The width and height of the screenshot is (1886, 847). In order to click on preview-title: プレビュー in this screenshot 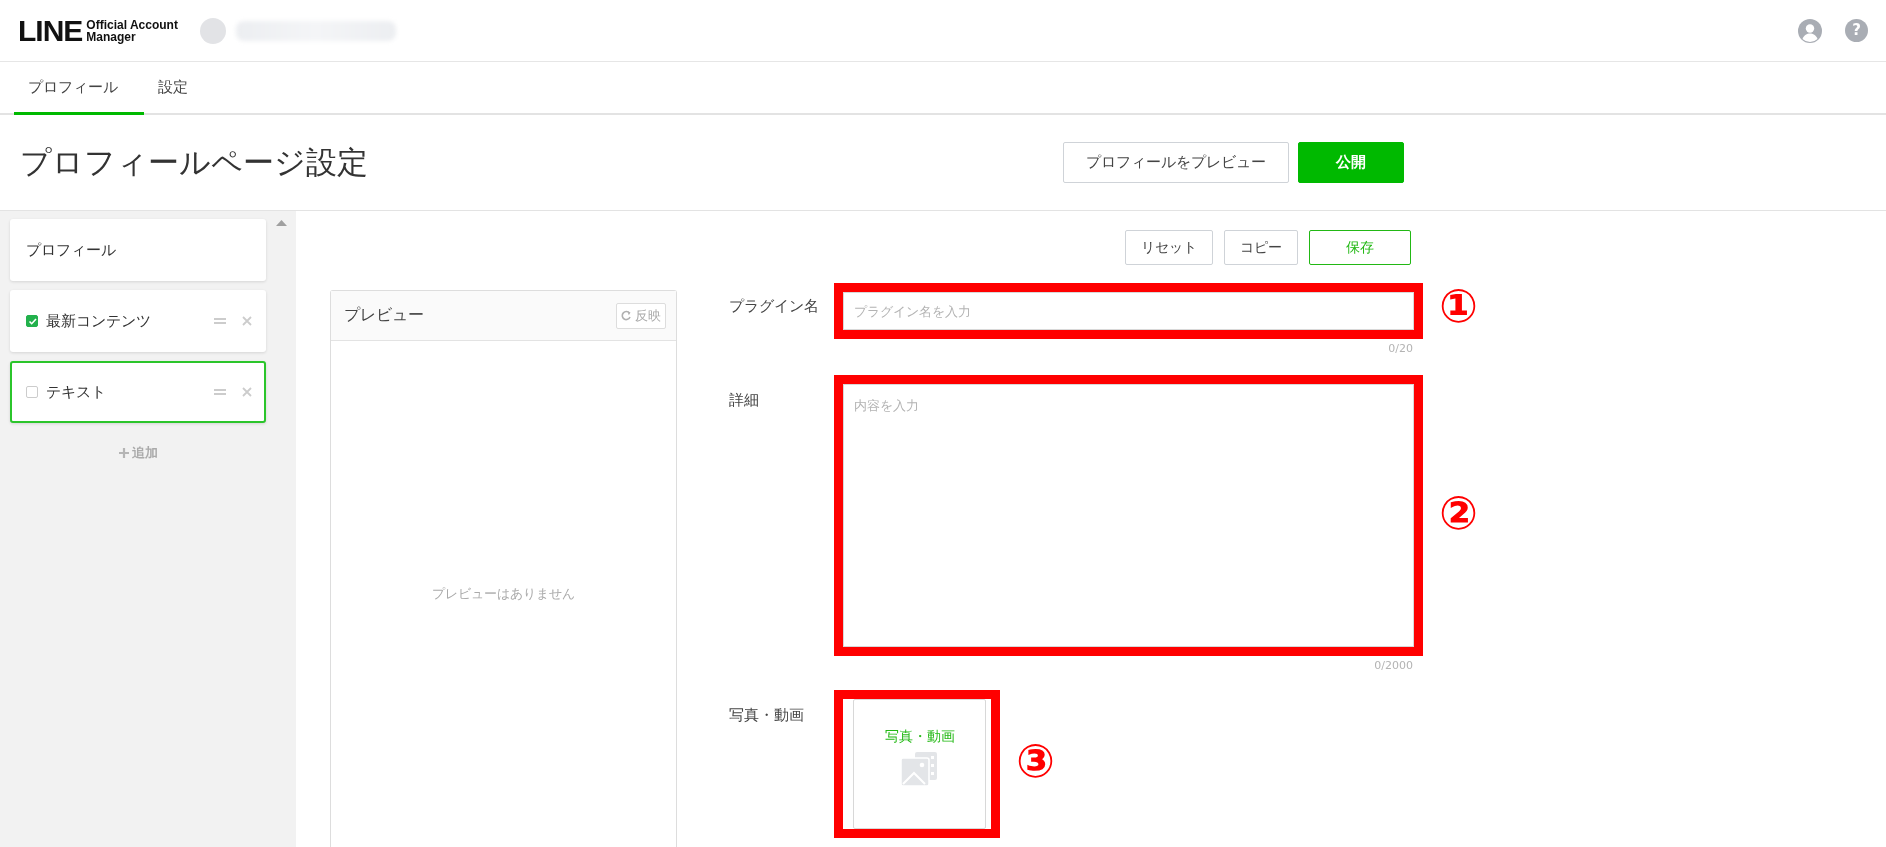, I will do `click(384, 315)`.